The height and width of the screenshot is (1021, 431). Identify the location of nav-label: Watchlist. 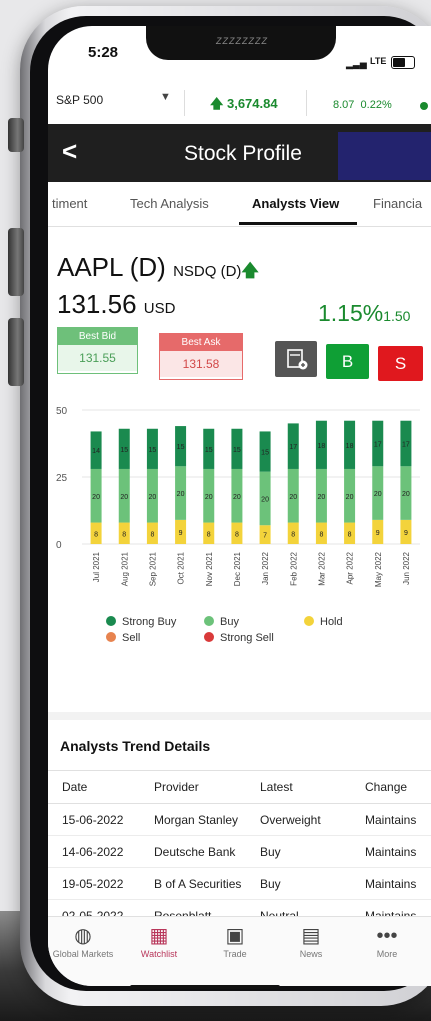
(159, 954).